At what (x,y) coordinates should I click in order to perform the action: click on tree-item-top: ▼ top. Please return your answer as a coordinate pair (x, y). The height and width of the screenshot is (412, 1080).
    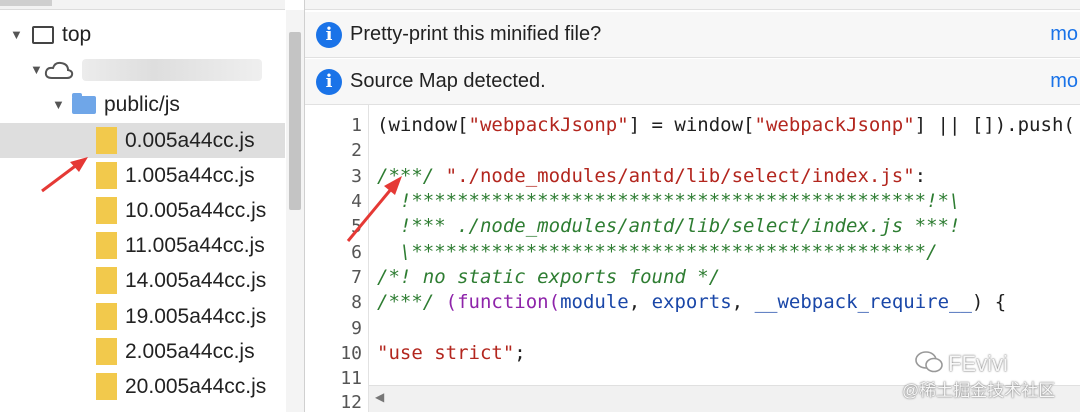
    Looking at the image, I should click on (142, 34).